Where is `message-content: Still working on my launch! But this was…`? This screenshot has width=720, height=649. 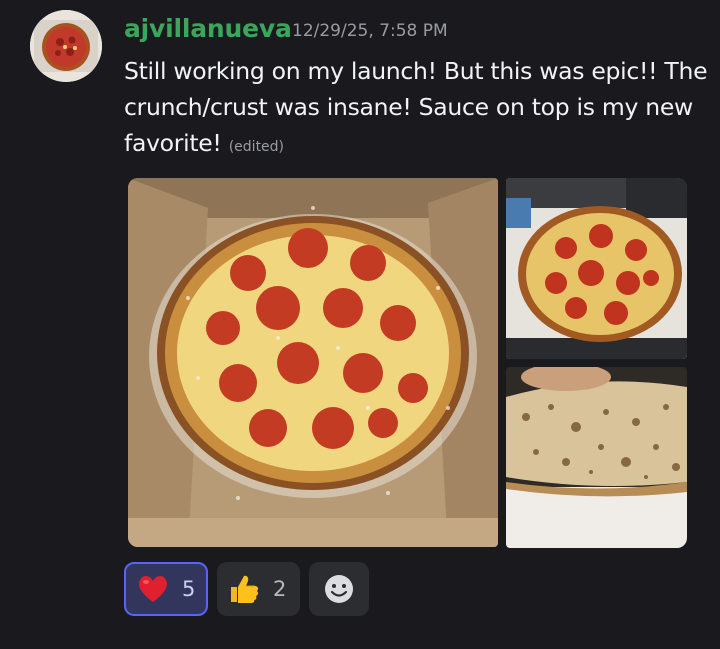
message-content: Still working on my launch! But this was… is located at coordinates (419, 109).